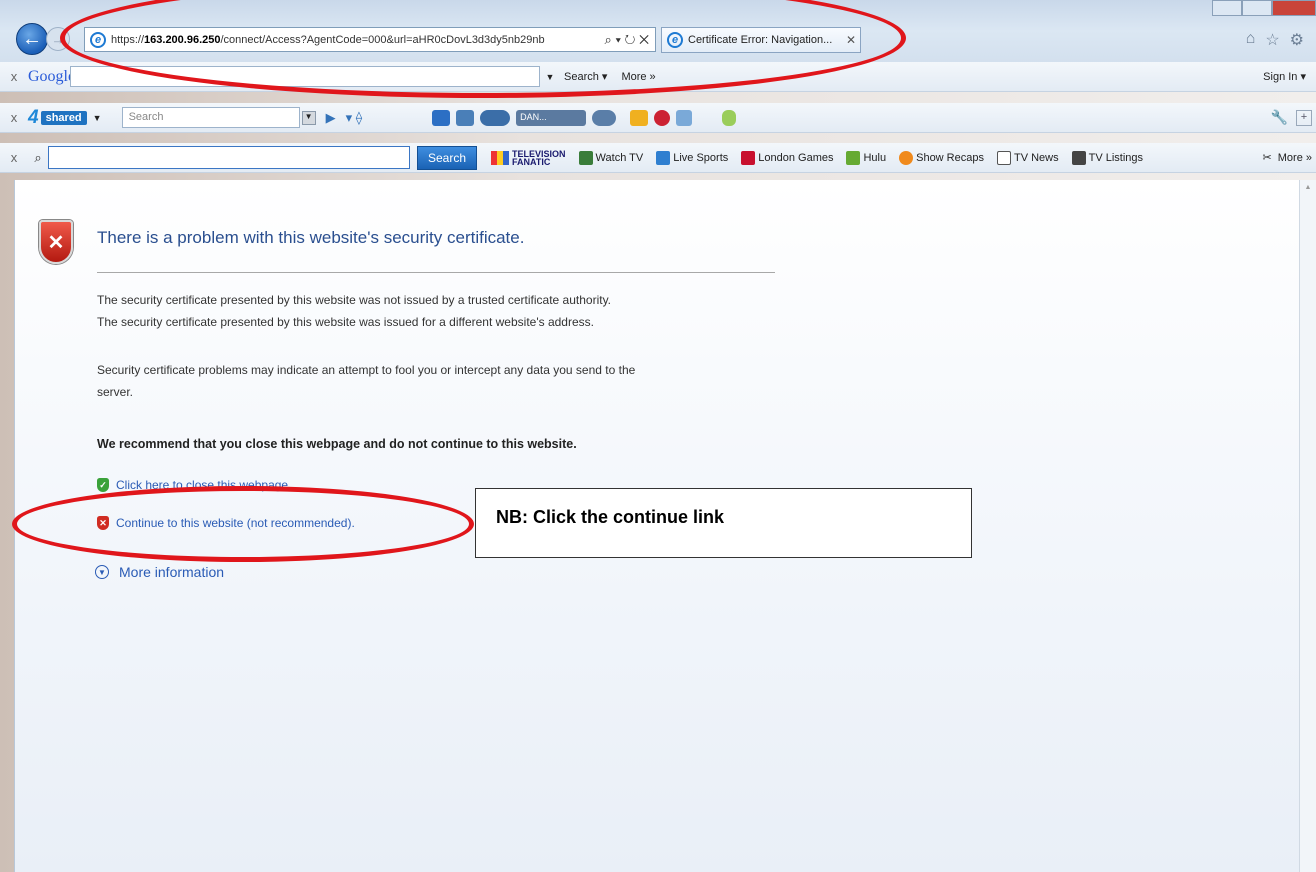  I want to click on google-toolbar: x Google ▼ Search ▾ More » Sign In ▾, so click(658, 77).